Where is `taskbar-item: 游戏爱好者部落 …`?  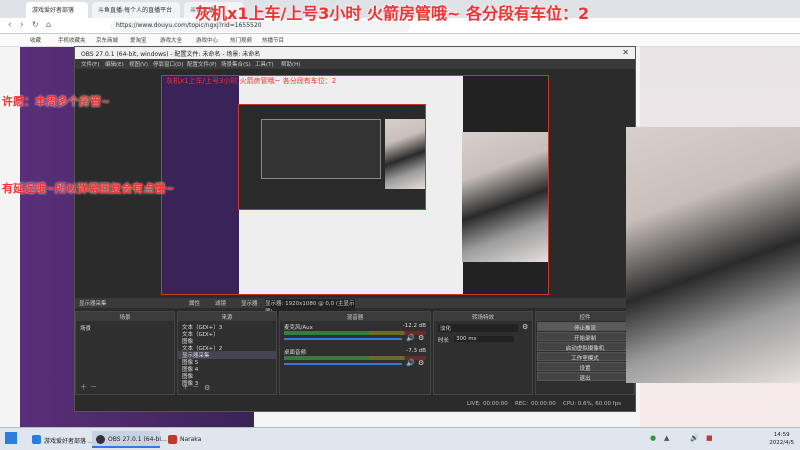
taskbar-item: 游戏爱好者部落 … is located at coordinates (61, 439).